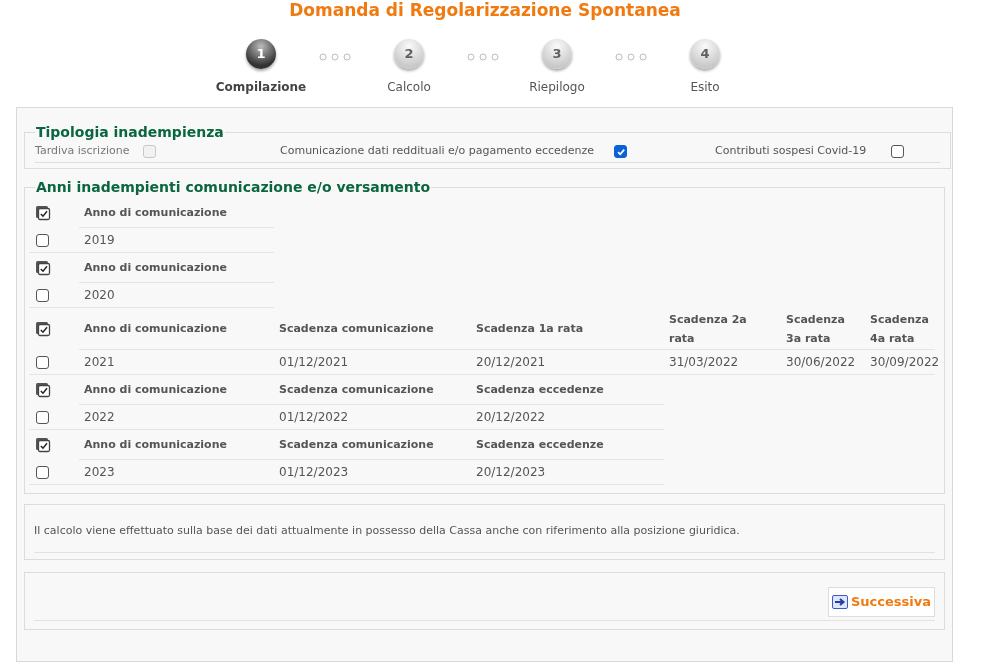 The height and width of the screenshot is (670, 1004). What do you see at coordinates (511, 362) in the screenshot?
I see `table-cell-text: 20/12/2021` at bounding box center [511, 362].